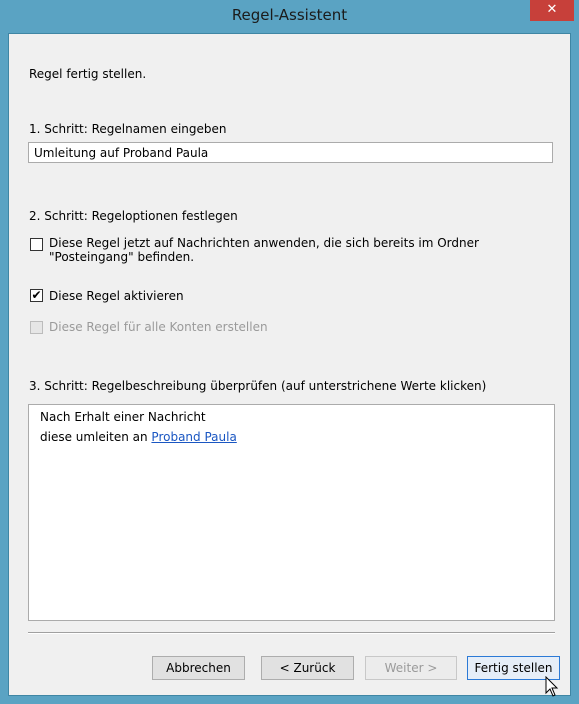 Image resolution: width=579 pixels, height=704 pixels. I want to click on close-icon: ✕, so click(552, 9).